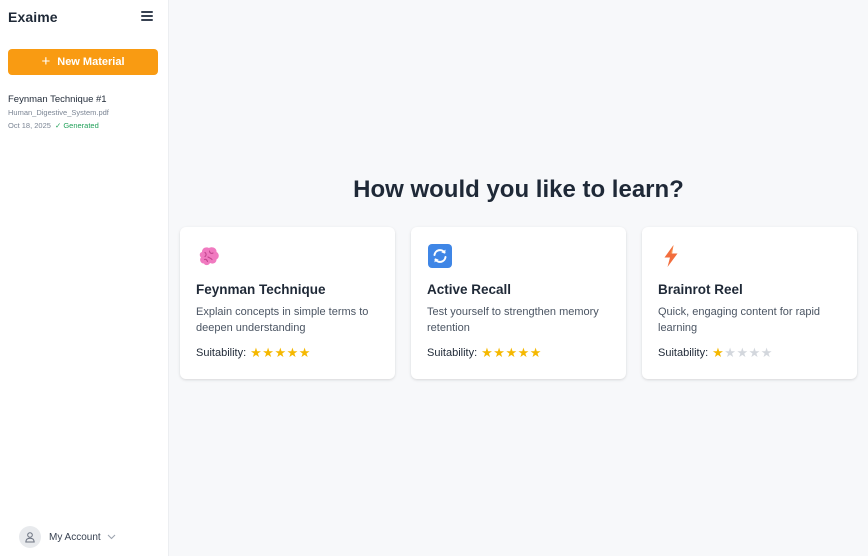 The height and width of the screenshot is (556, 868). I want to click on chevron-down-icon, so click(111, 537).